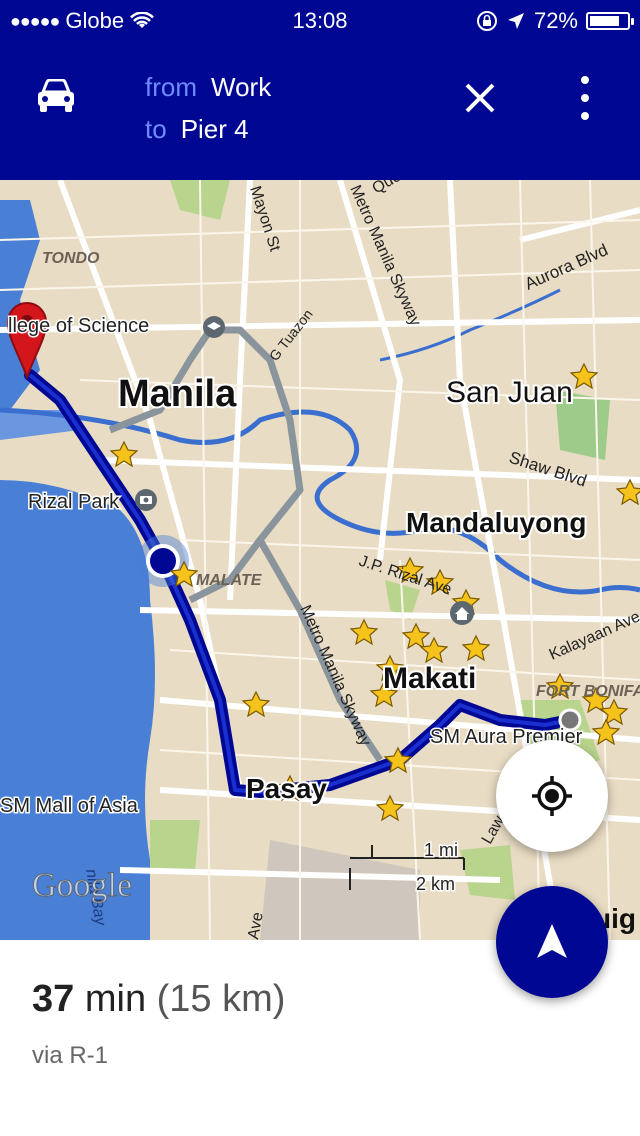 Image resolution: width=640 pixels, height=1136 pixels. What do you see at coordinates (264, 219) in the screenshot?
I see `map-label-mayon: Mayon St` at bounding box center [264, 219].